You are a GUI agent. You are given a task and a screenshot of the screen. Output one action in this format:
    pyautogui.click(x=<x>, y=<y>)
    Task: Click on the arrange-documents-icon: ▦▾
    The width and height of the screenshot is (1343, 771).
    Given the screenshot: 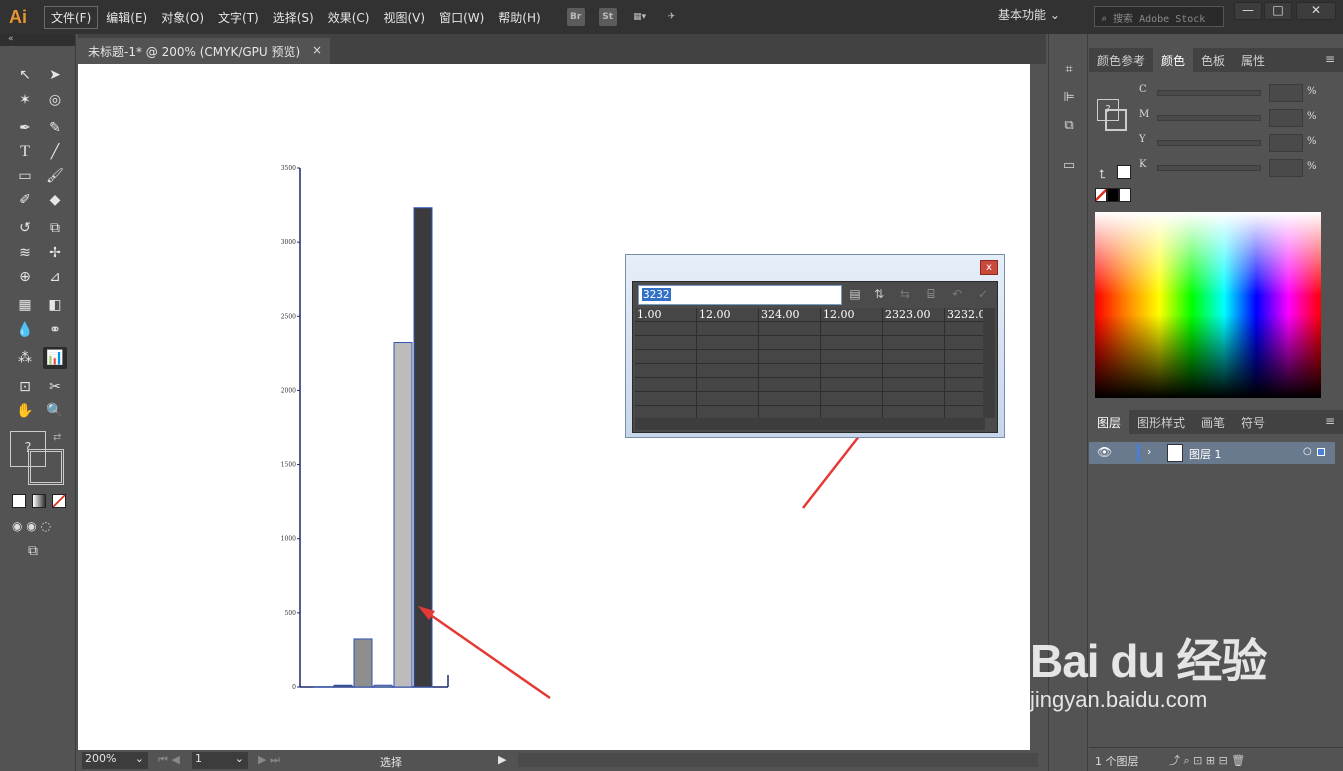 What is the action you would take?
    pyautogui.click(x=640, y=17)
    